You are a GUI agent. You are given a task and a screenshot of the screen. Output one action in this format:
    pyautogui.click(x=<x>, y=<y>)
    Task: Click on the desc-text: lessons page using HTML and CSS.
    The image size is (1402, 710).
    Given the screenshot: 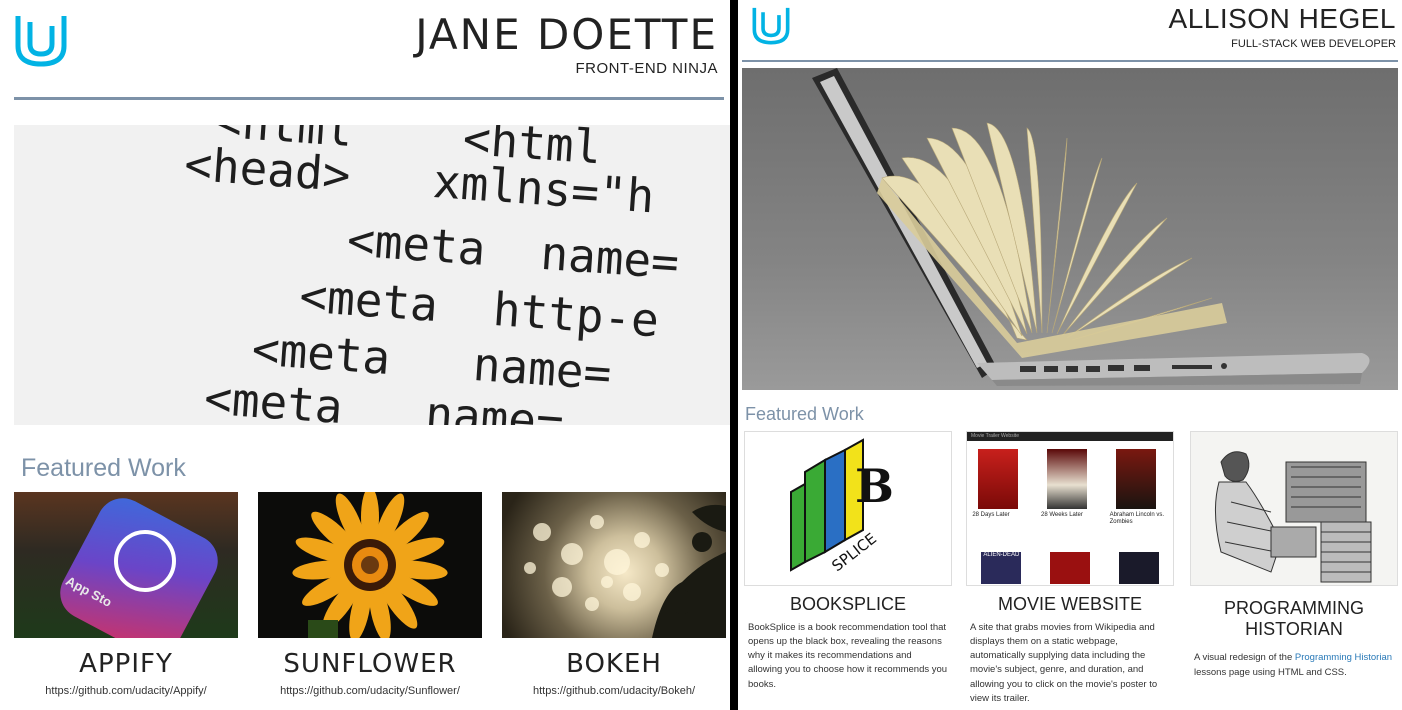 What is the action you would take?
    pyautogui.click(x=1270, y=672)
    